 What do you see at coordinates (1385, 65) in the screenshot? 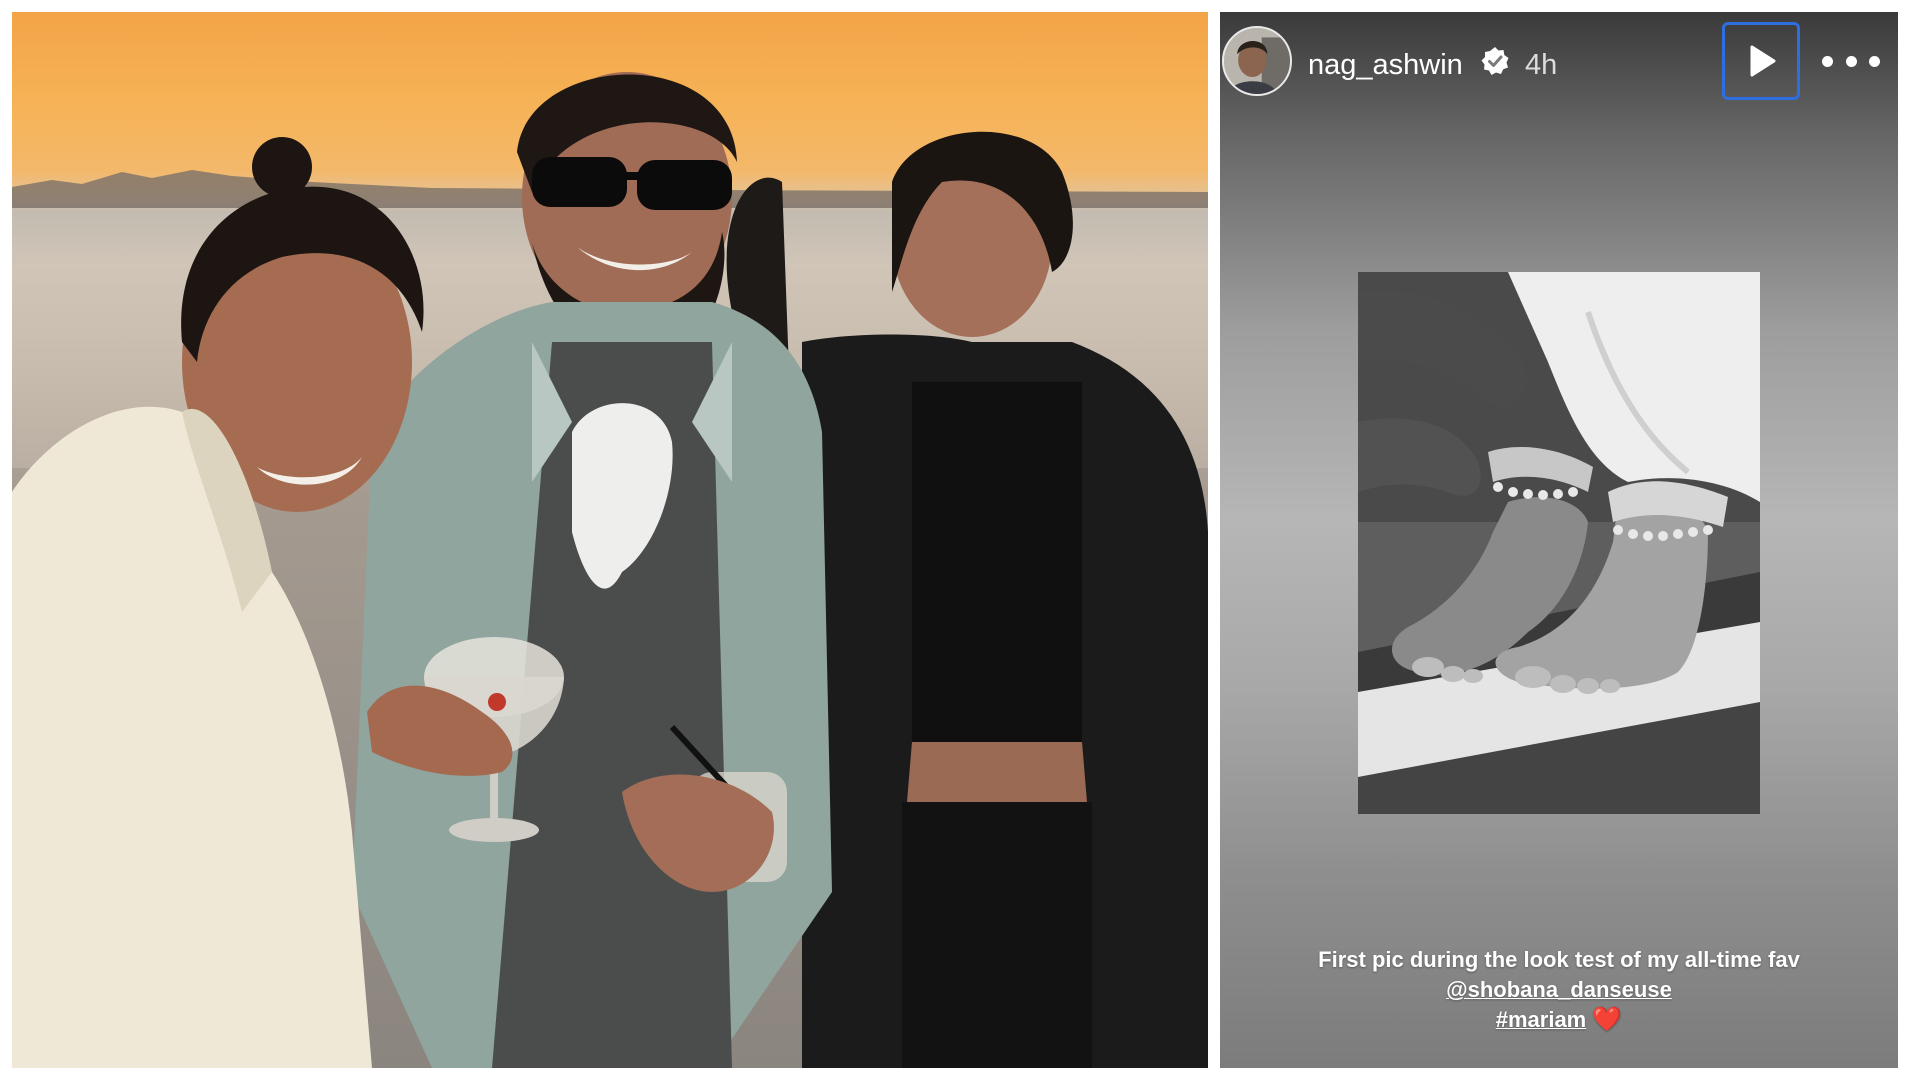
I see `username: nag_ashwin` at bounding box center [1385, 65].